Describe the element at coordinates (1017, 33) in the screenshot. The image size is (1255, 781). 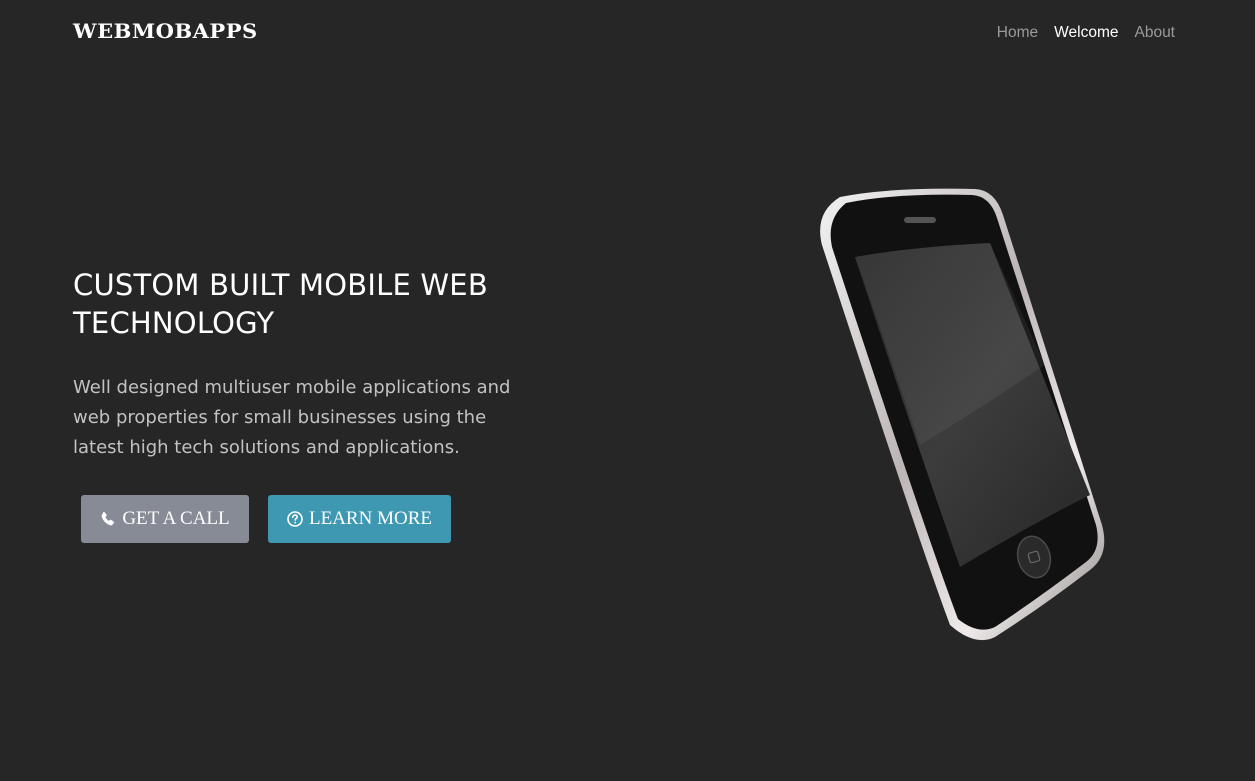
I see `nav-item-home: Home` at that location.